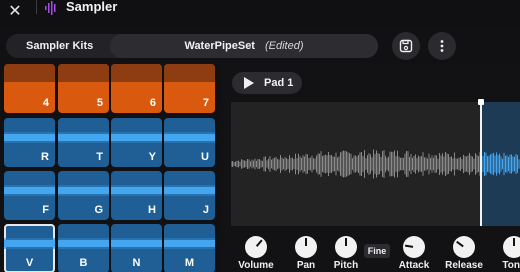 This screenshot has width=520, height=272. Describe the element at coordinates (45, 157) in the screenshot. I see `pad-label: R` at that location.